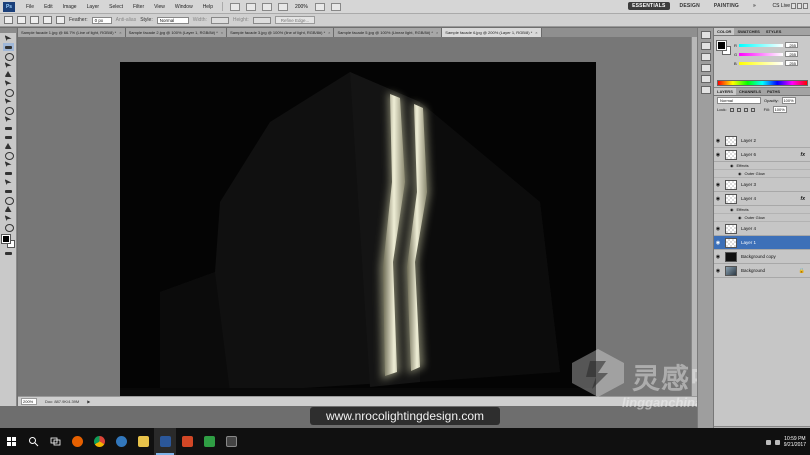 Image resolution: width=810 pixels, height=455 pixels. What do you see at coordinates (762, 243) in the screenshot?
I see `layer-row-selected: ◉ Layer 1` at bounding box center [762, 243].